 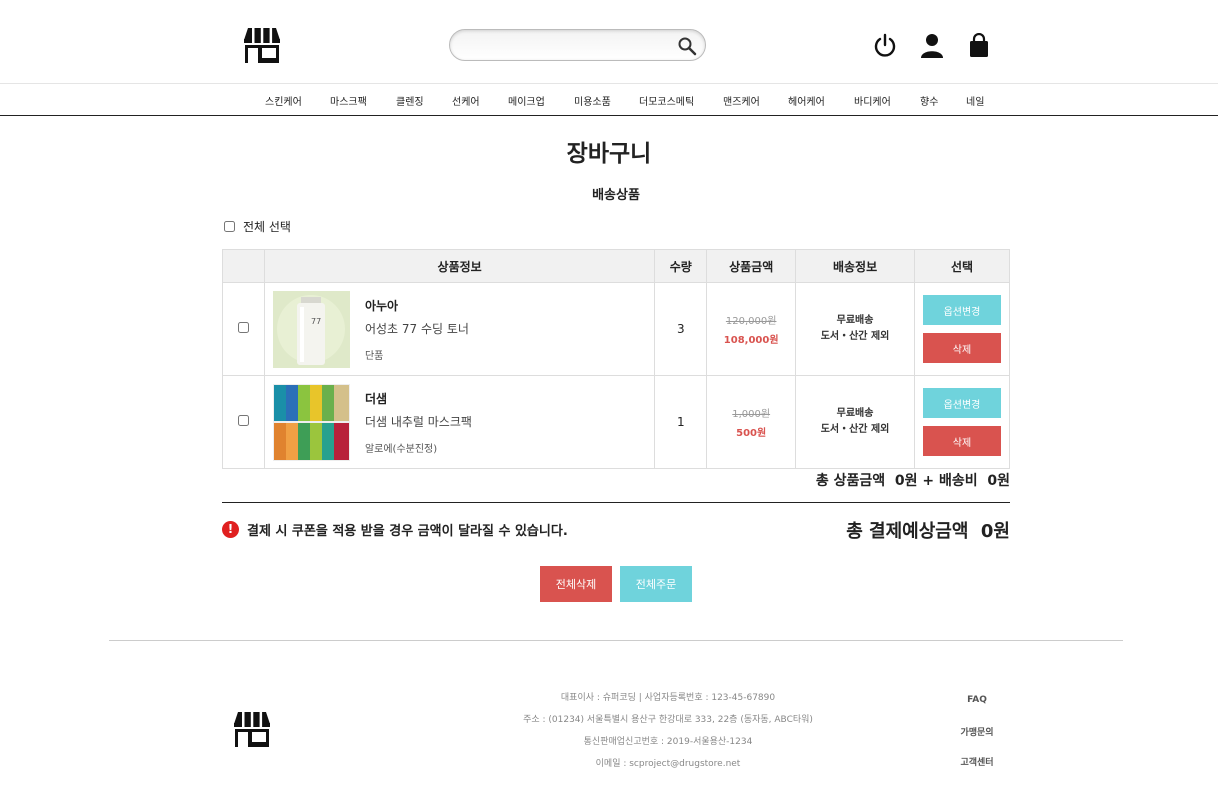 What do you see at coordinates (855, 266) in the screenshot?
I see `header-shipping: 배송정보` at bounding box center [855, 266].